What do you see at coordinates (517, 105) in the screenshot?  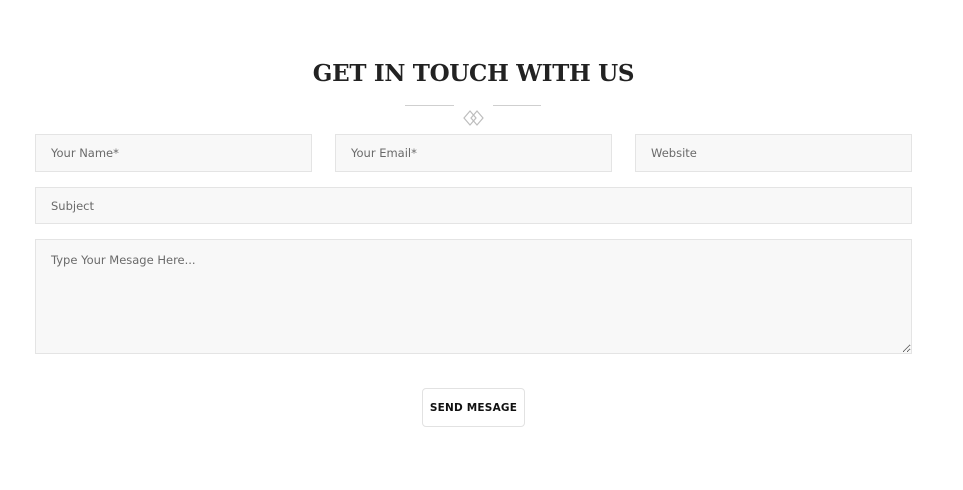 I see `divider-line-right` at bounding box center [517, 105].